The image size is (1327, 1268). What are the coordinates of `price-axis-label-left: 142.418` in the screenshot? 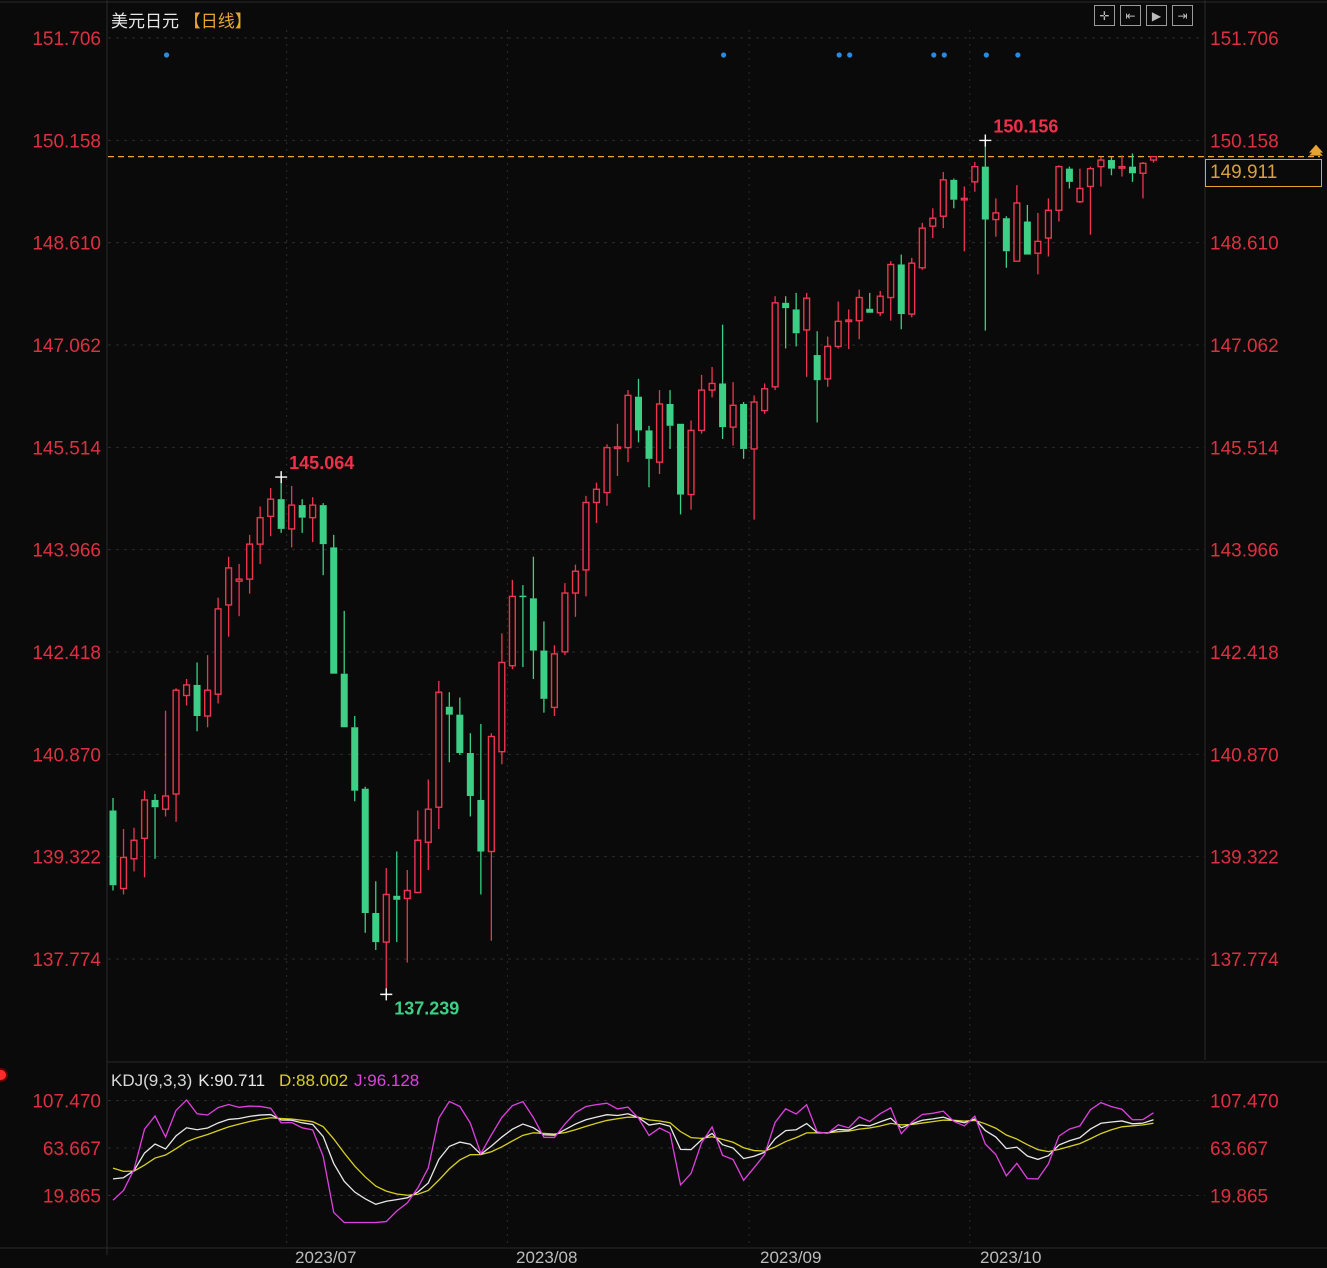 It's located at (66, 653).